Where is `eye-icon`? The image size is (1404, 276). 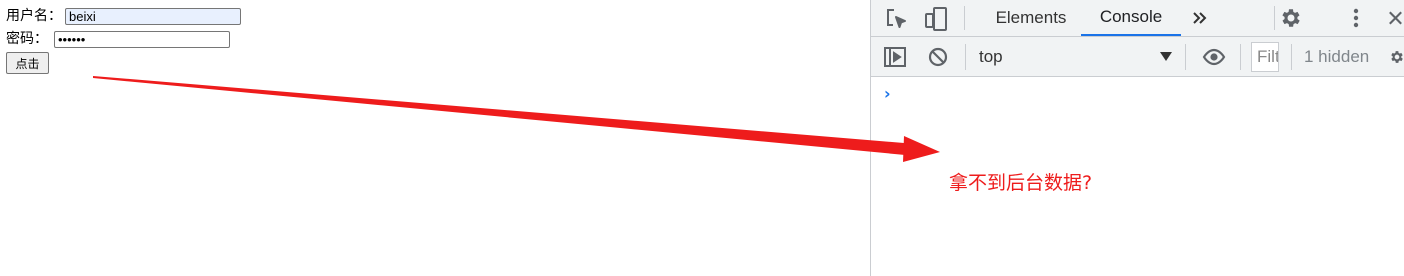
eye-icon is located at coordinates (1214, 57).